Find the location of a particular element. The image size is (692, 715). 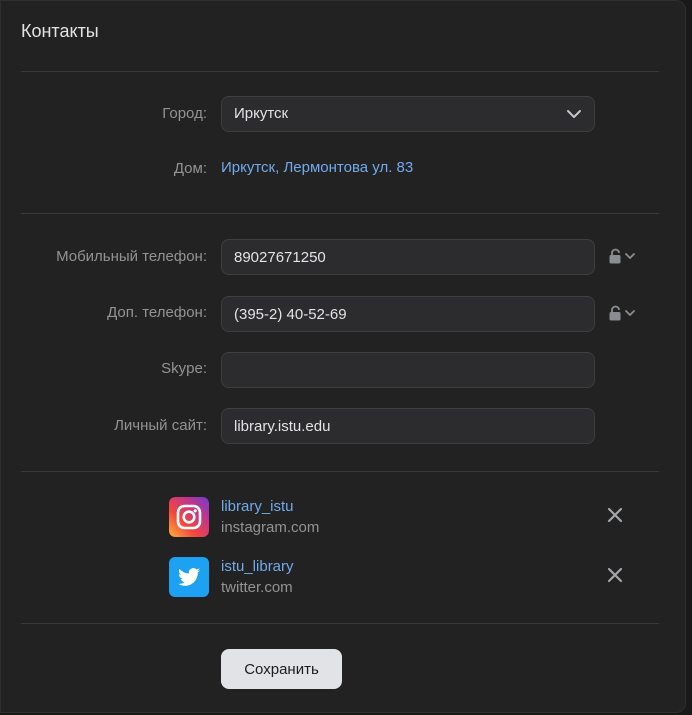

skype-input is located at coordinates (408, 370).